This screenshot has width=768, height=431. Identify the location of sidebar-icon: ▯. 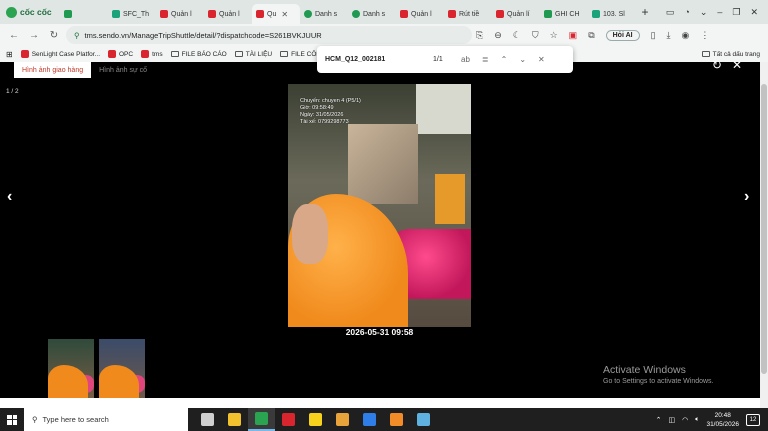
(653, 35).